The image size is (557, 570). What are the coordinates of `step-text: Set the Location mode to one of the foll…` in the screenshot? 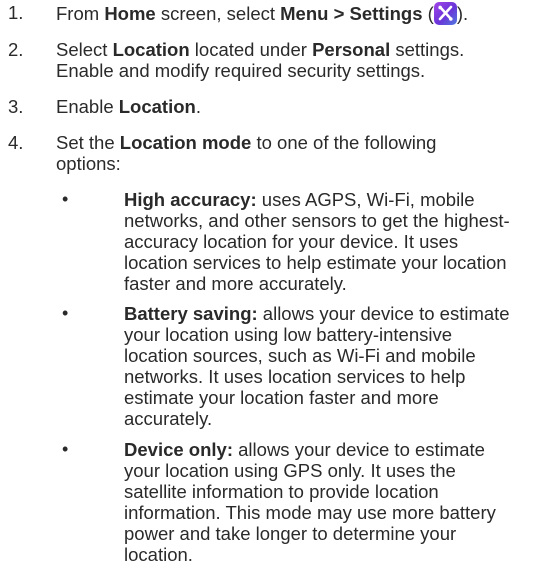 It's located at (306, 153).